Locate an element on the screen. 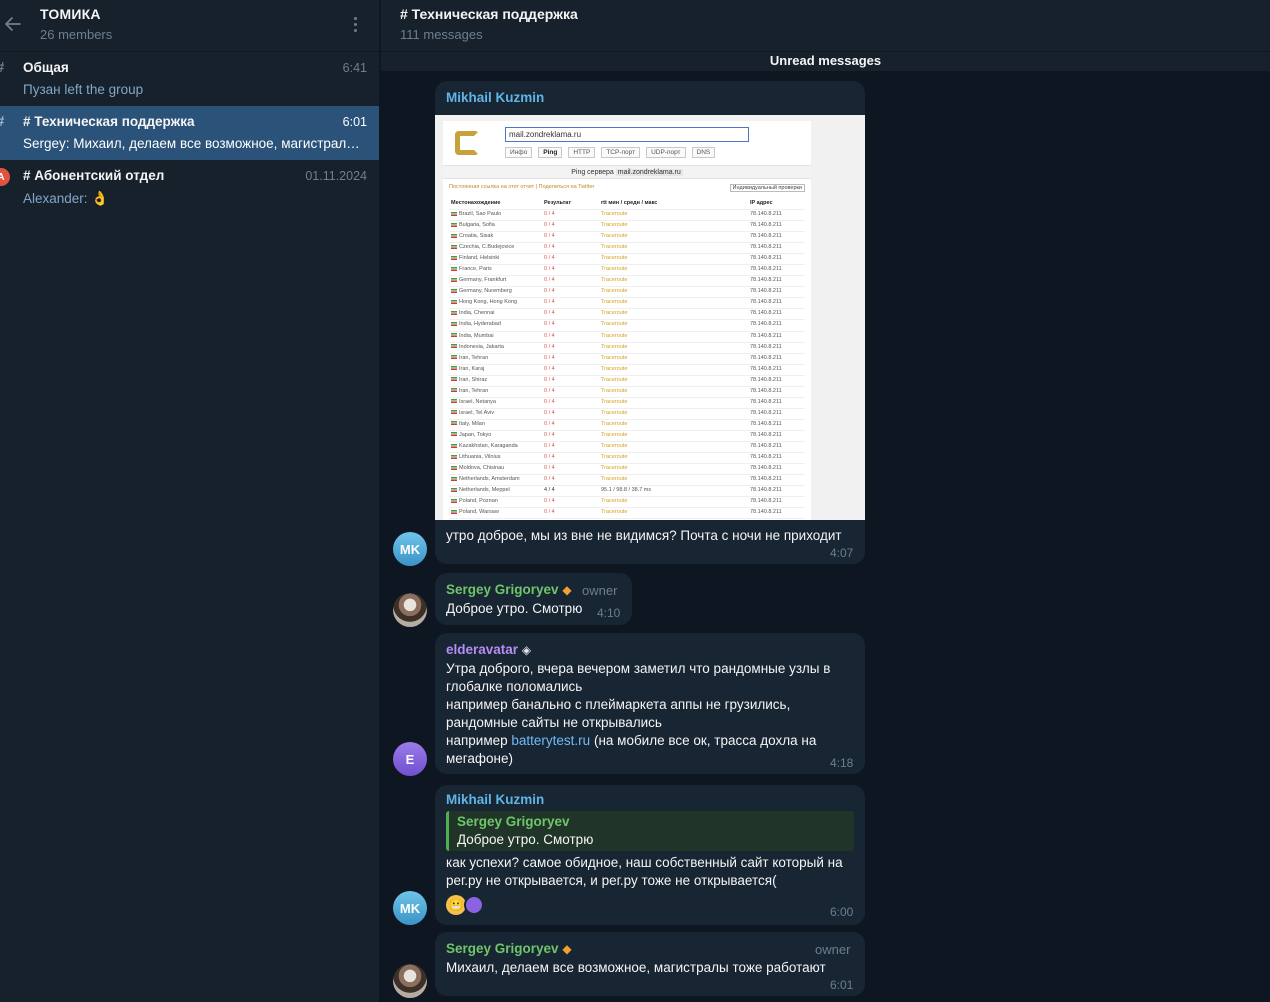 The image size is (1270, 1002). message-time: 4:18 is located at coordinates (842, 763).